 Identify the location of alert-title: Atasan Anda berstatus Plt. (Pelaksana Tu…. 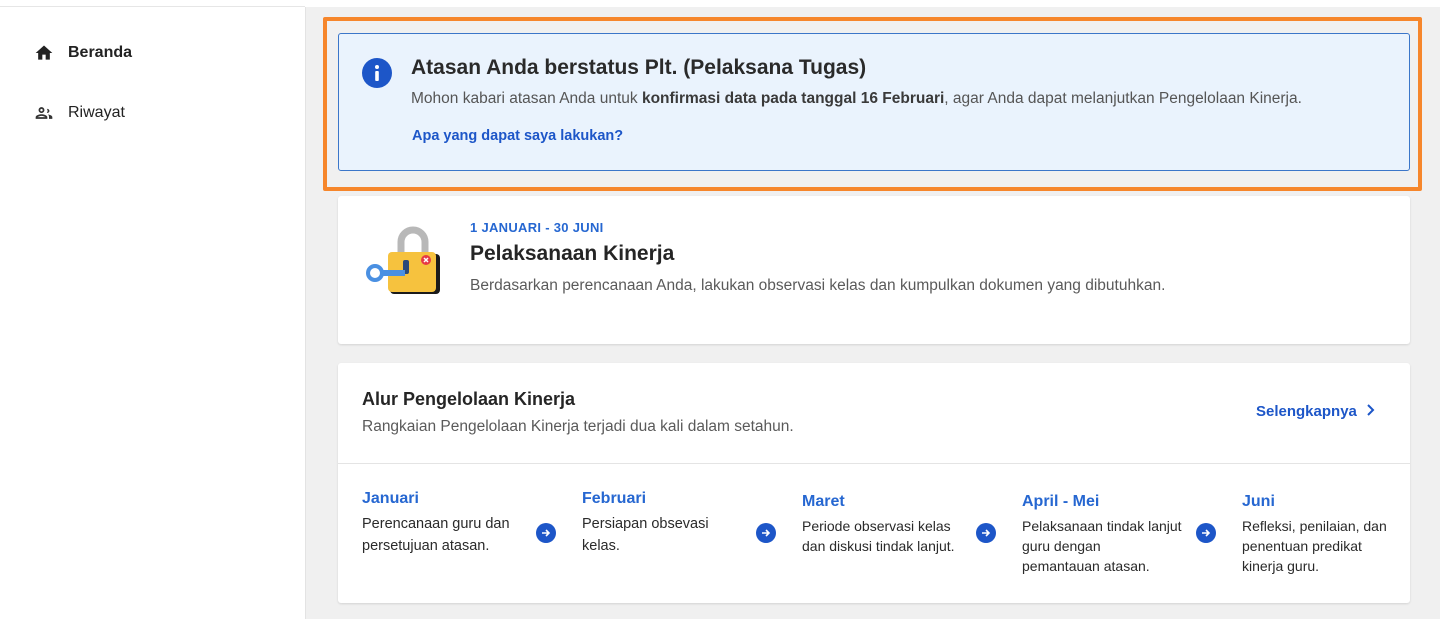
(639, 67).